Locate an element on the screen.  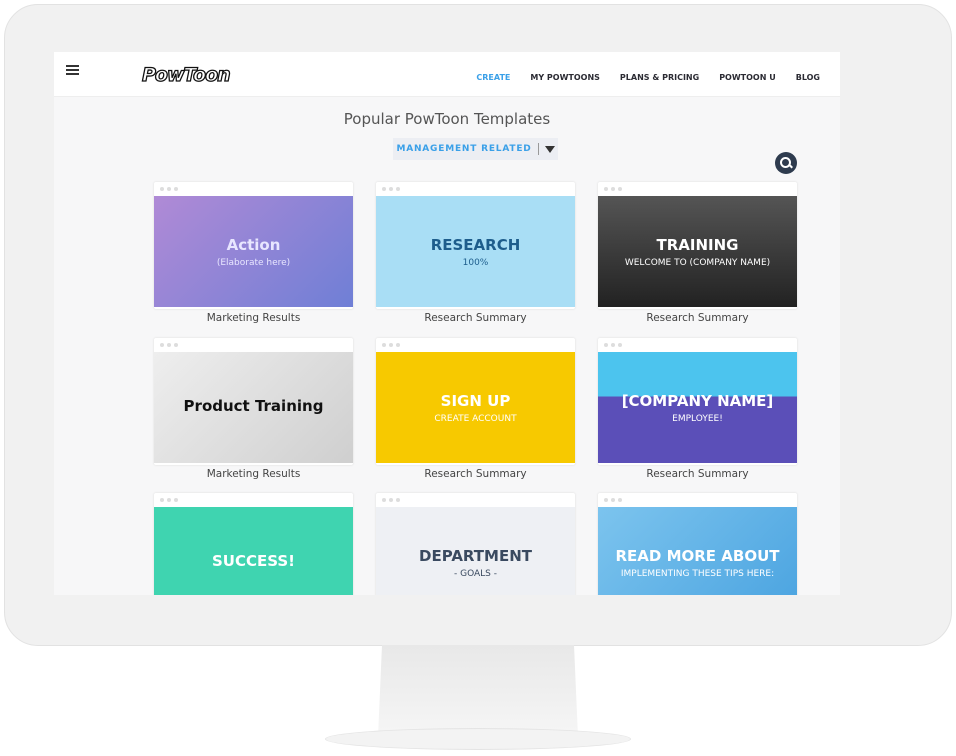
template-card: DEPARTMENT - GOALS - is located at coordinates (475, 544).